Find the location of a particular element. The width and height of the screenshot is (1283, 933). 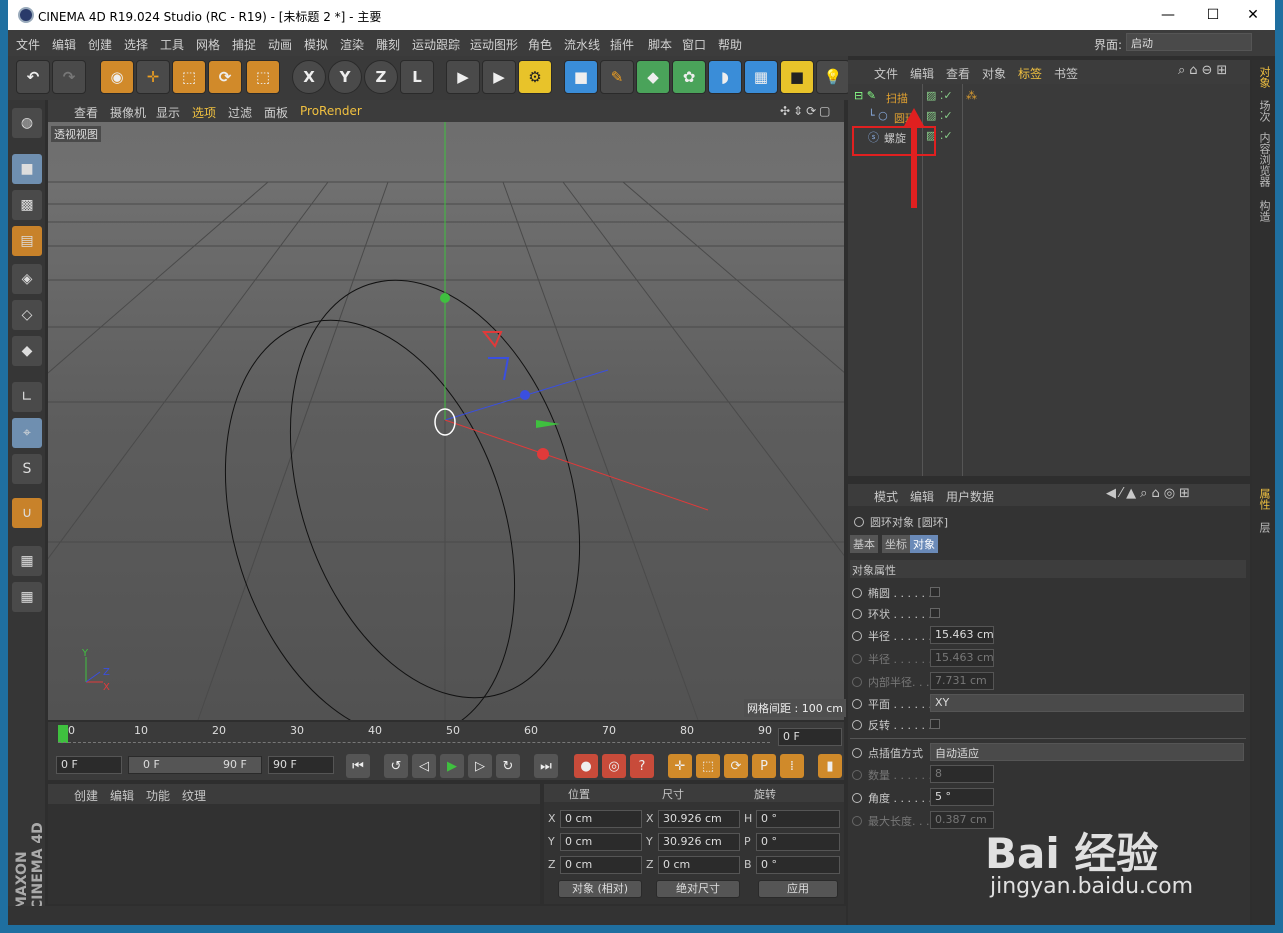

attr-menu-mode: 模式 is located at coordinates (886, 496).